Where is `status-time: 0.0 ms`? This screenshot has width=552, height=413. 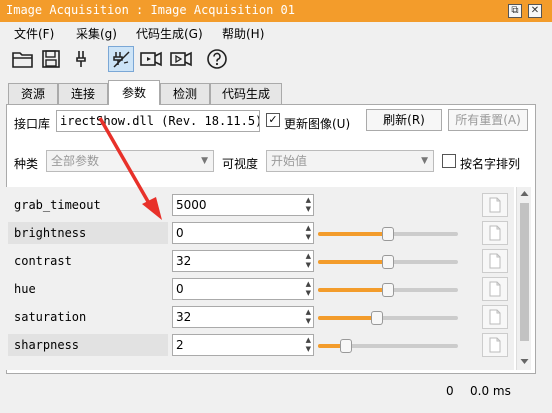 status-time: 0.0 ms is located at coordinates (490, 391).